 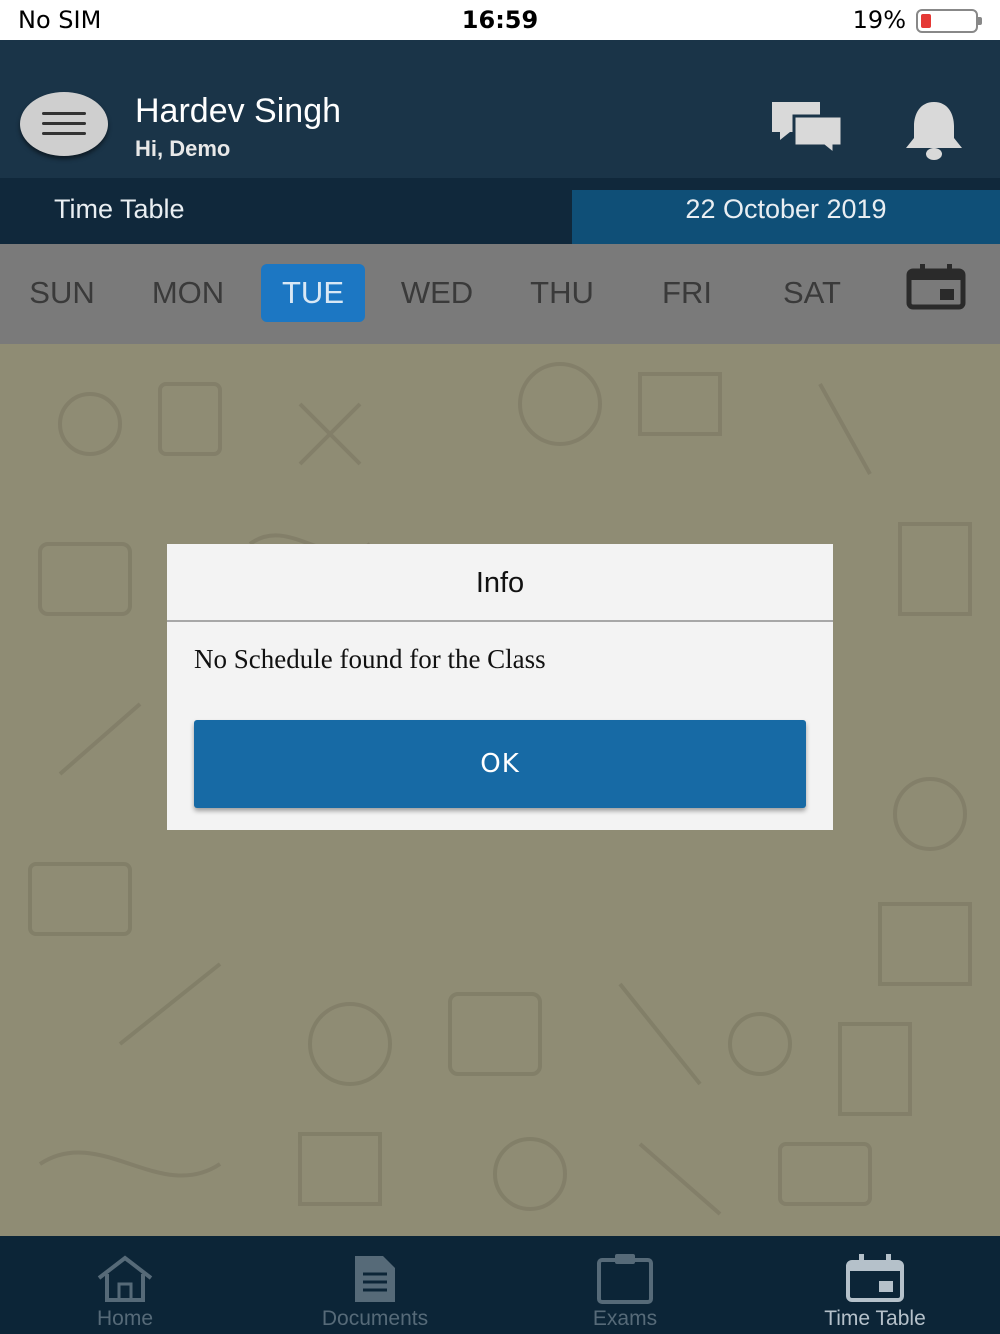 What do you see at coordinates (687, 293) in the screenshot?
I see `day-tab-fri: FRI` at bounding box center [687, 293].